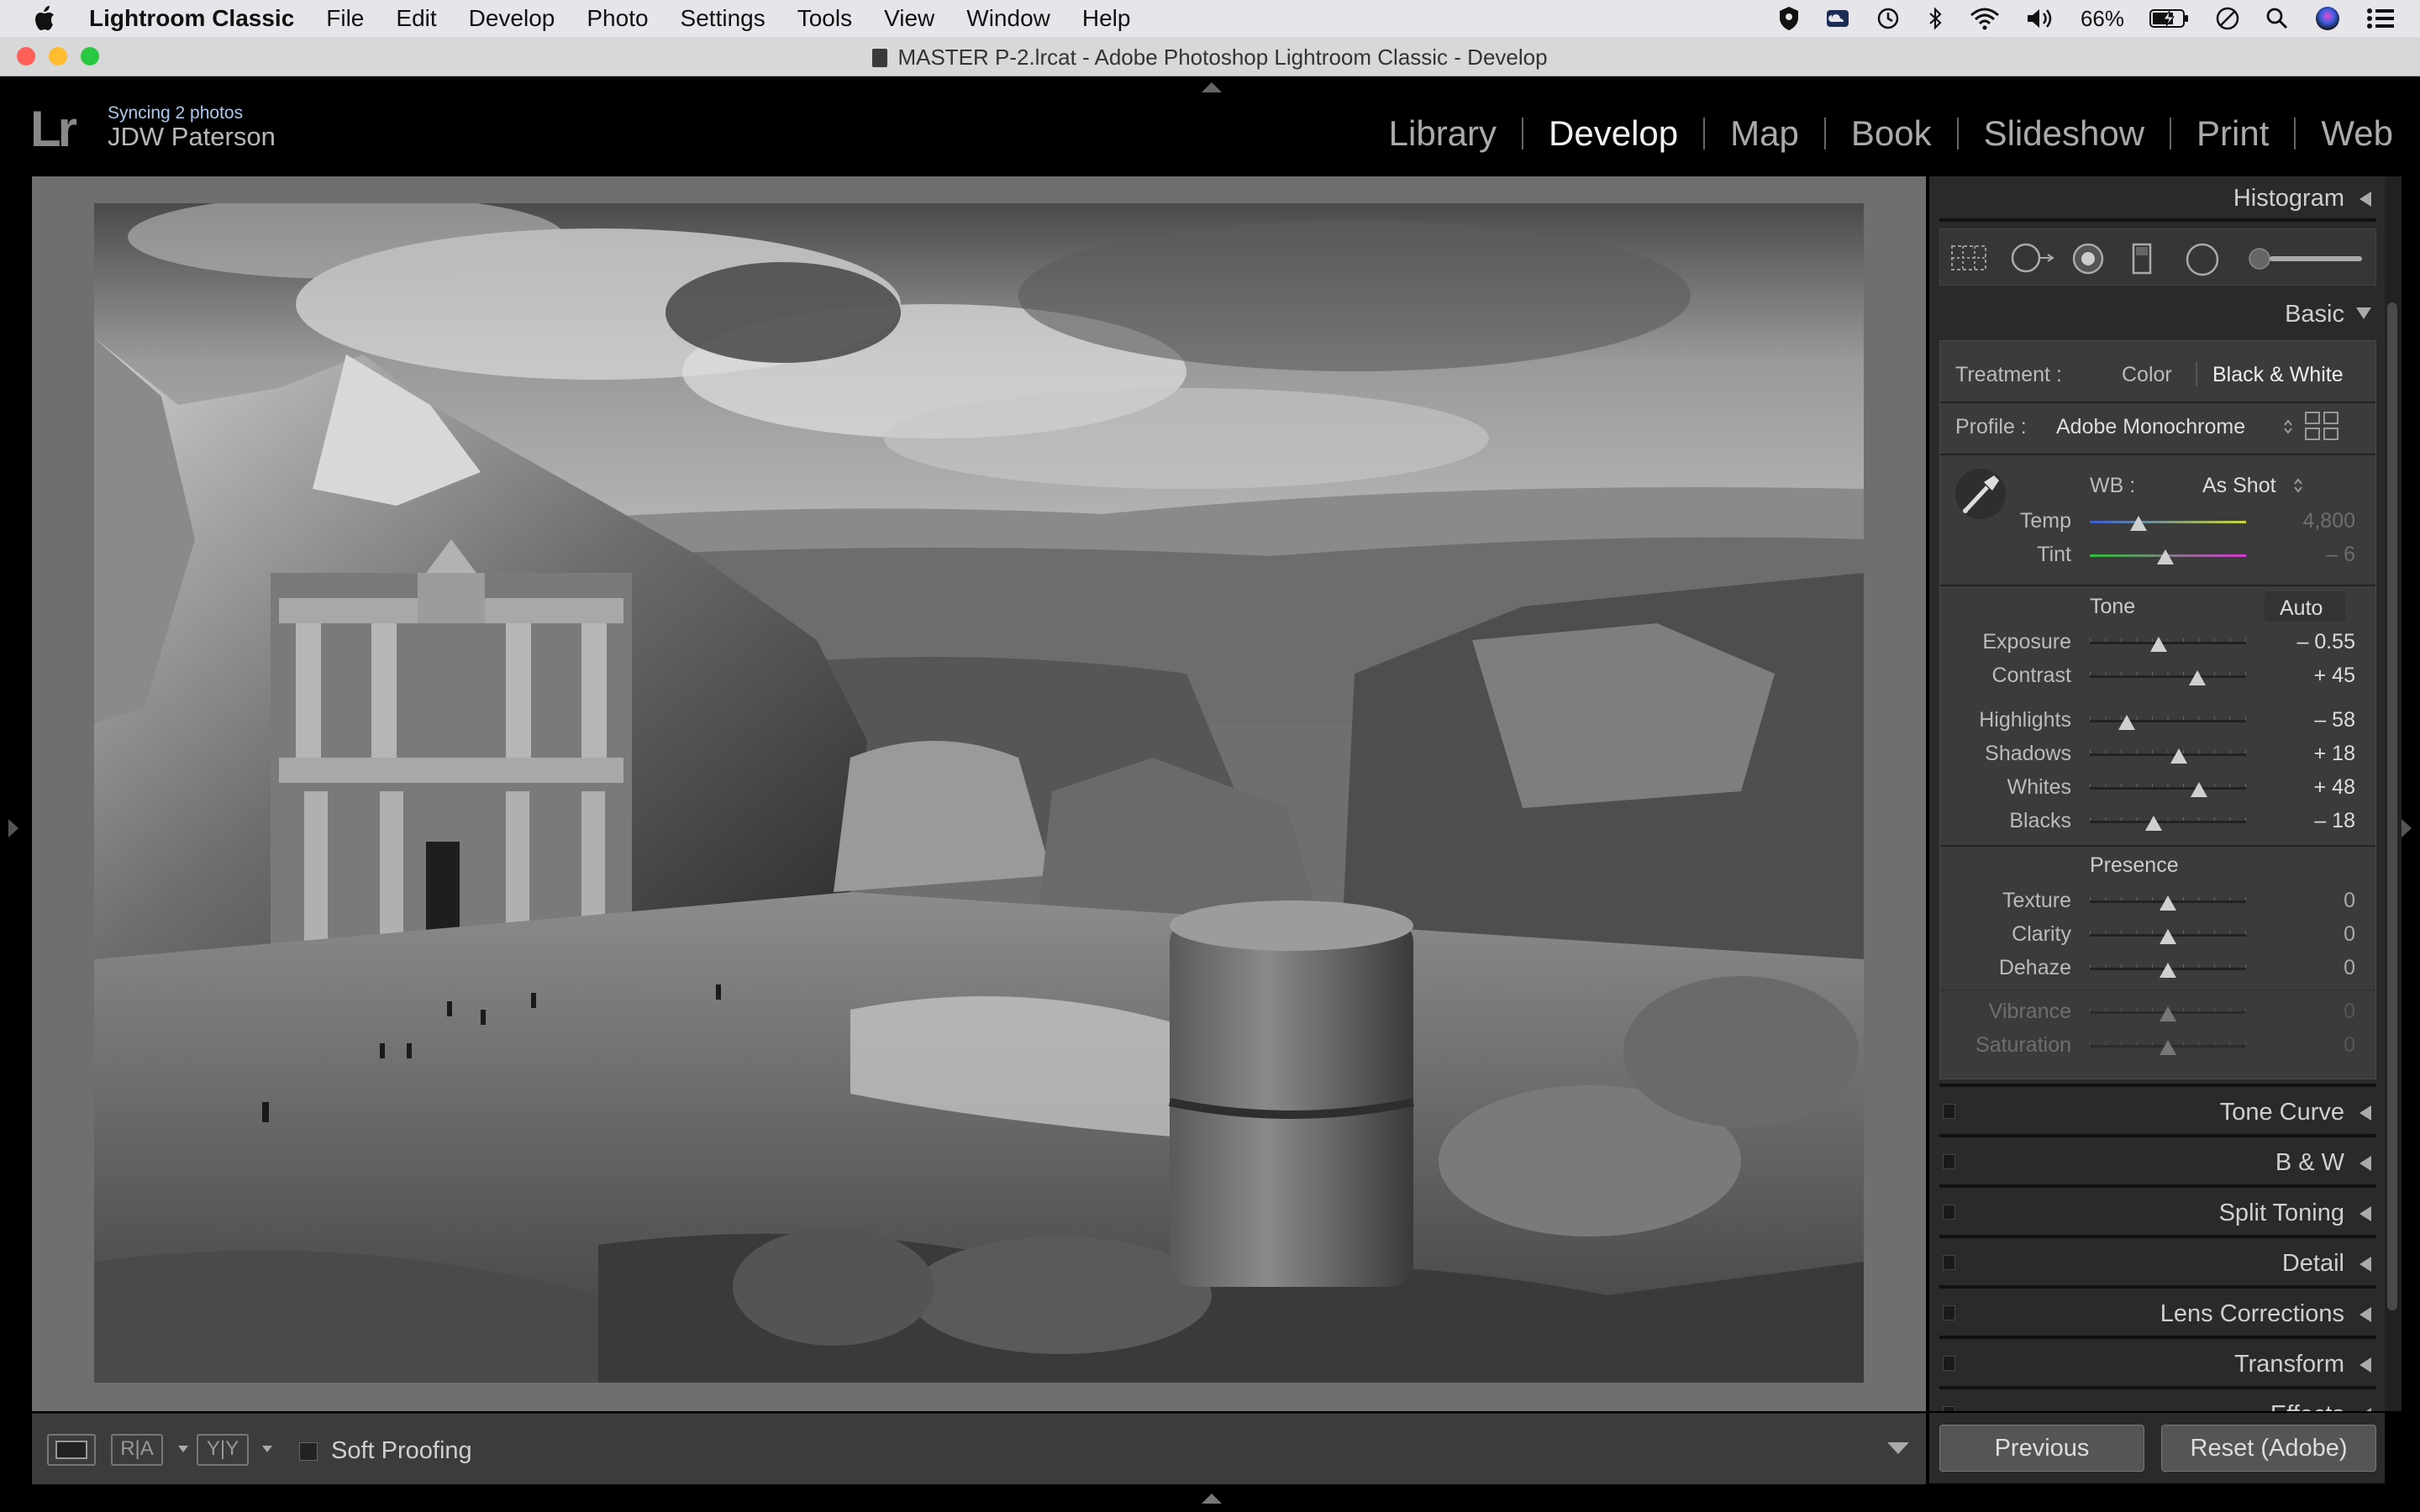 Image resolution: width=2420 pixels, height=1512 pixels. I want to click on apple-menu-icon, so click(44, 18).